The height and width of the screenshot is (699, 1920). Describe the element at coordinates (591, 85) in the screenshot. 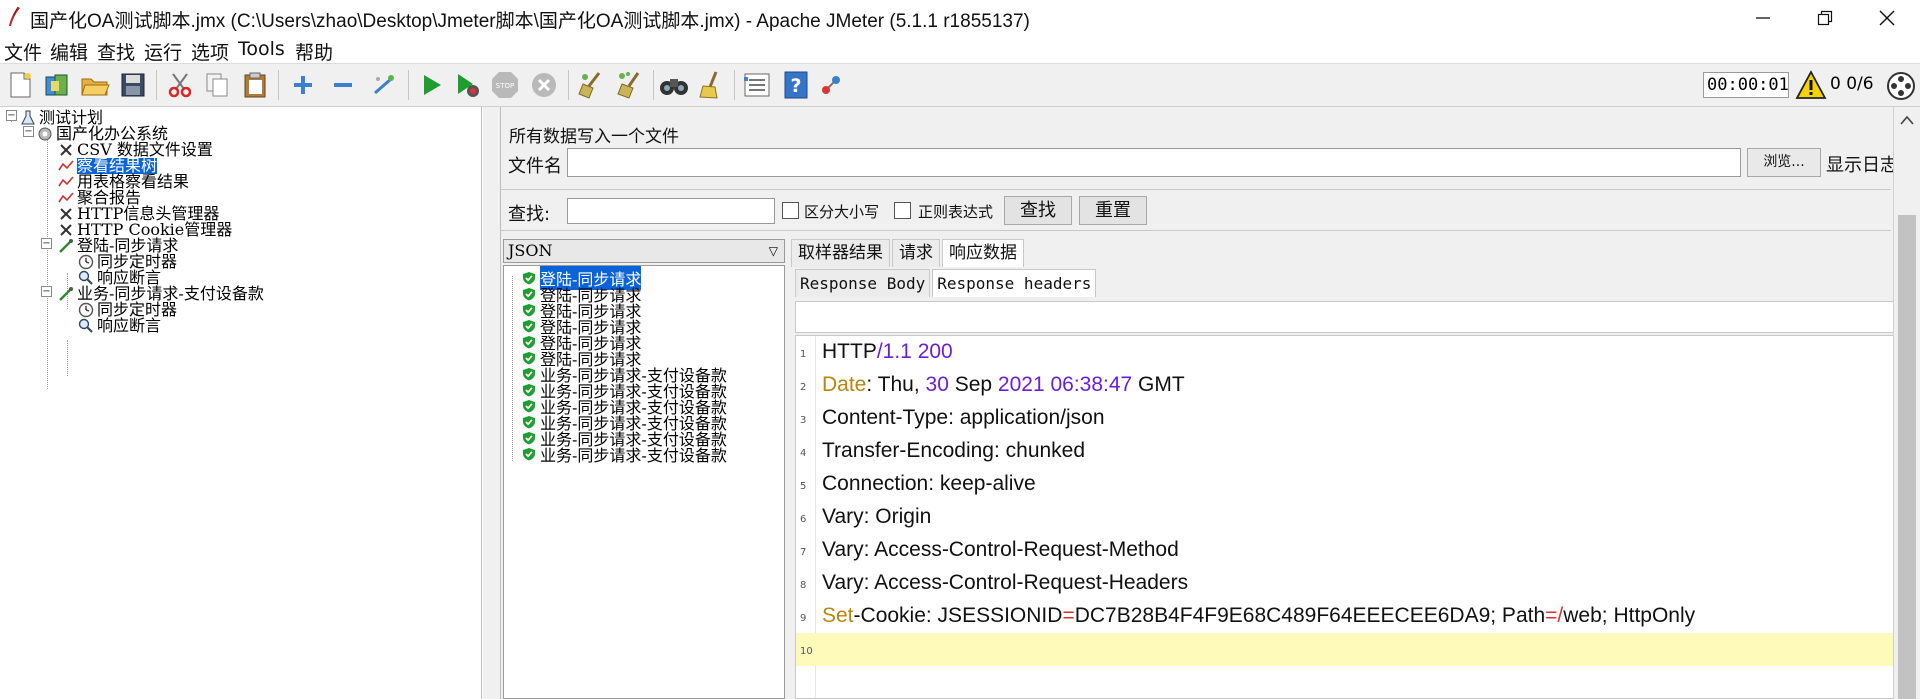

I see `clear-button` at that location.